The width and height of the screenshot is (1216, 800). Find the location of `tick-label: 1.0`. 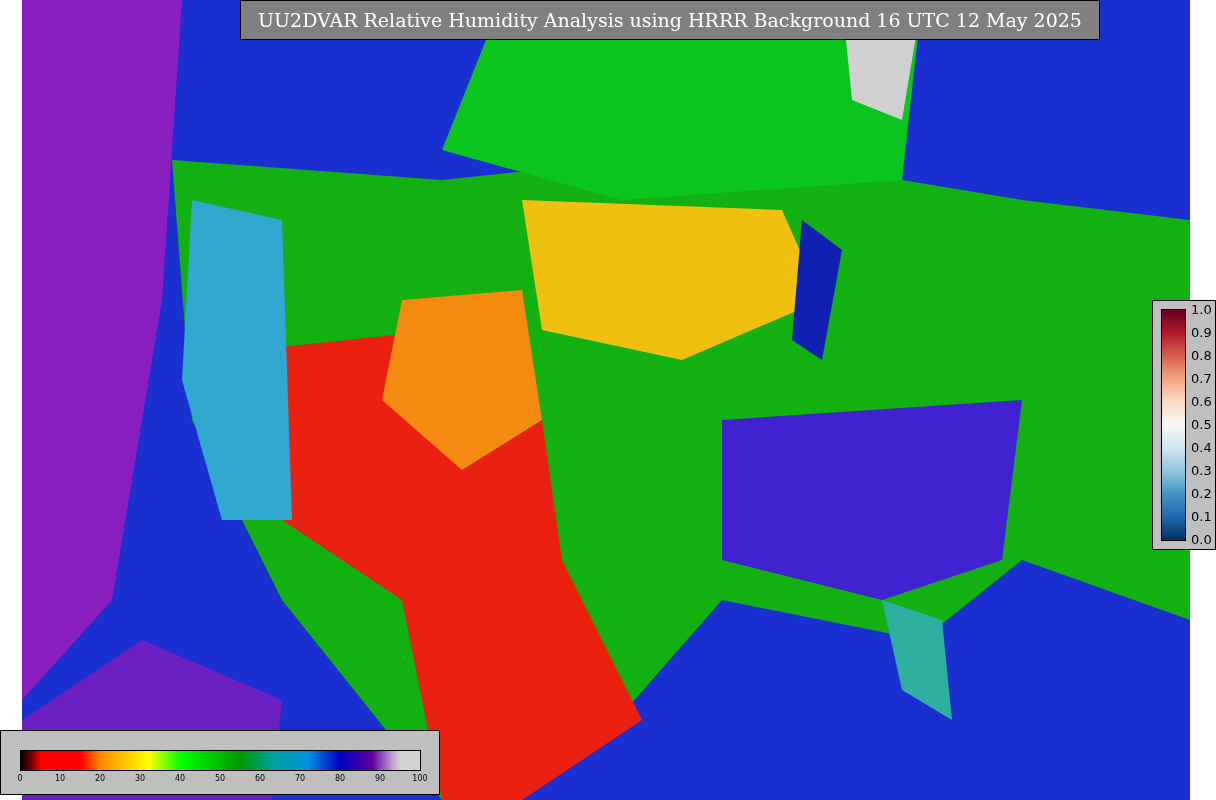

tick-label: 1.0 is located at coordinates (1201, 310).